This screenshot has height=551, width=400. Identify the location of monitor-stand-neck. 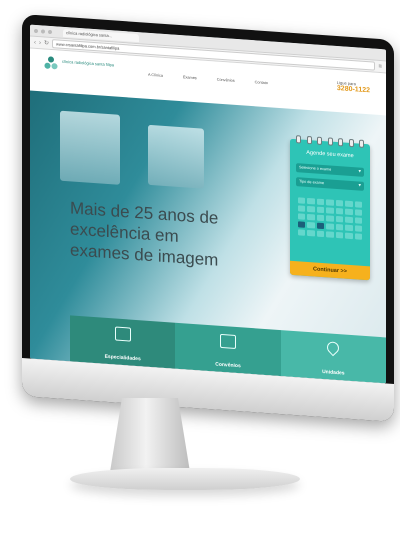
(150, 435).